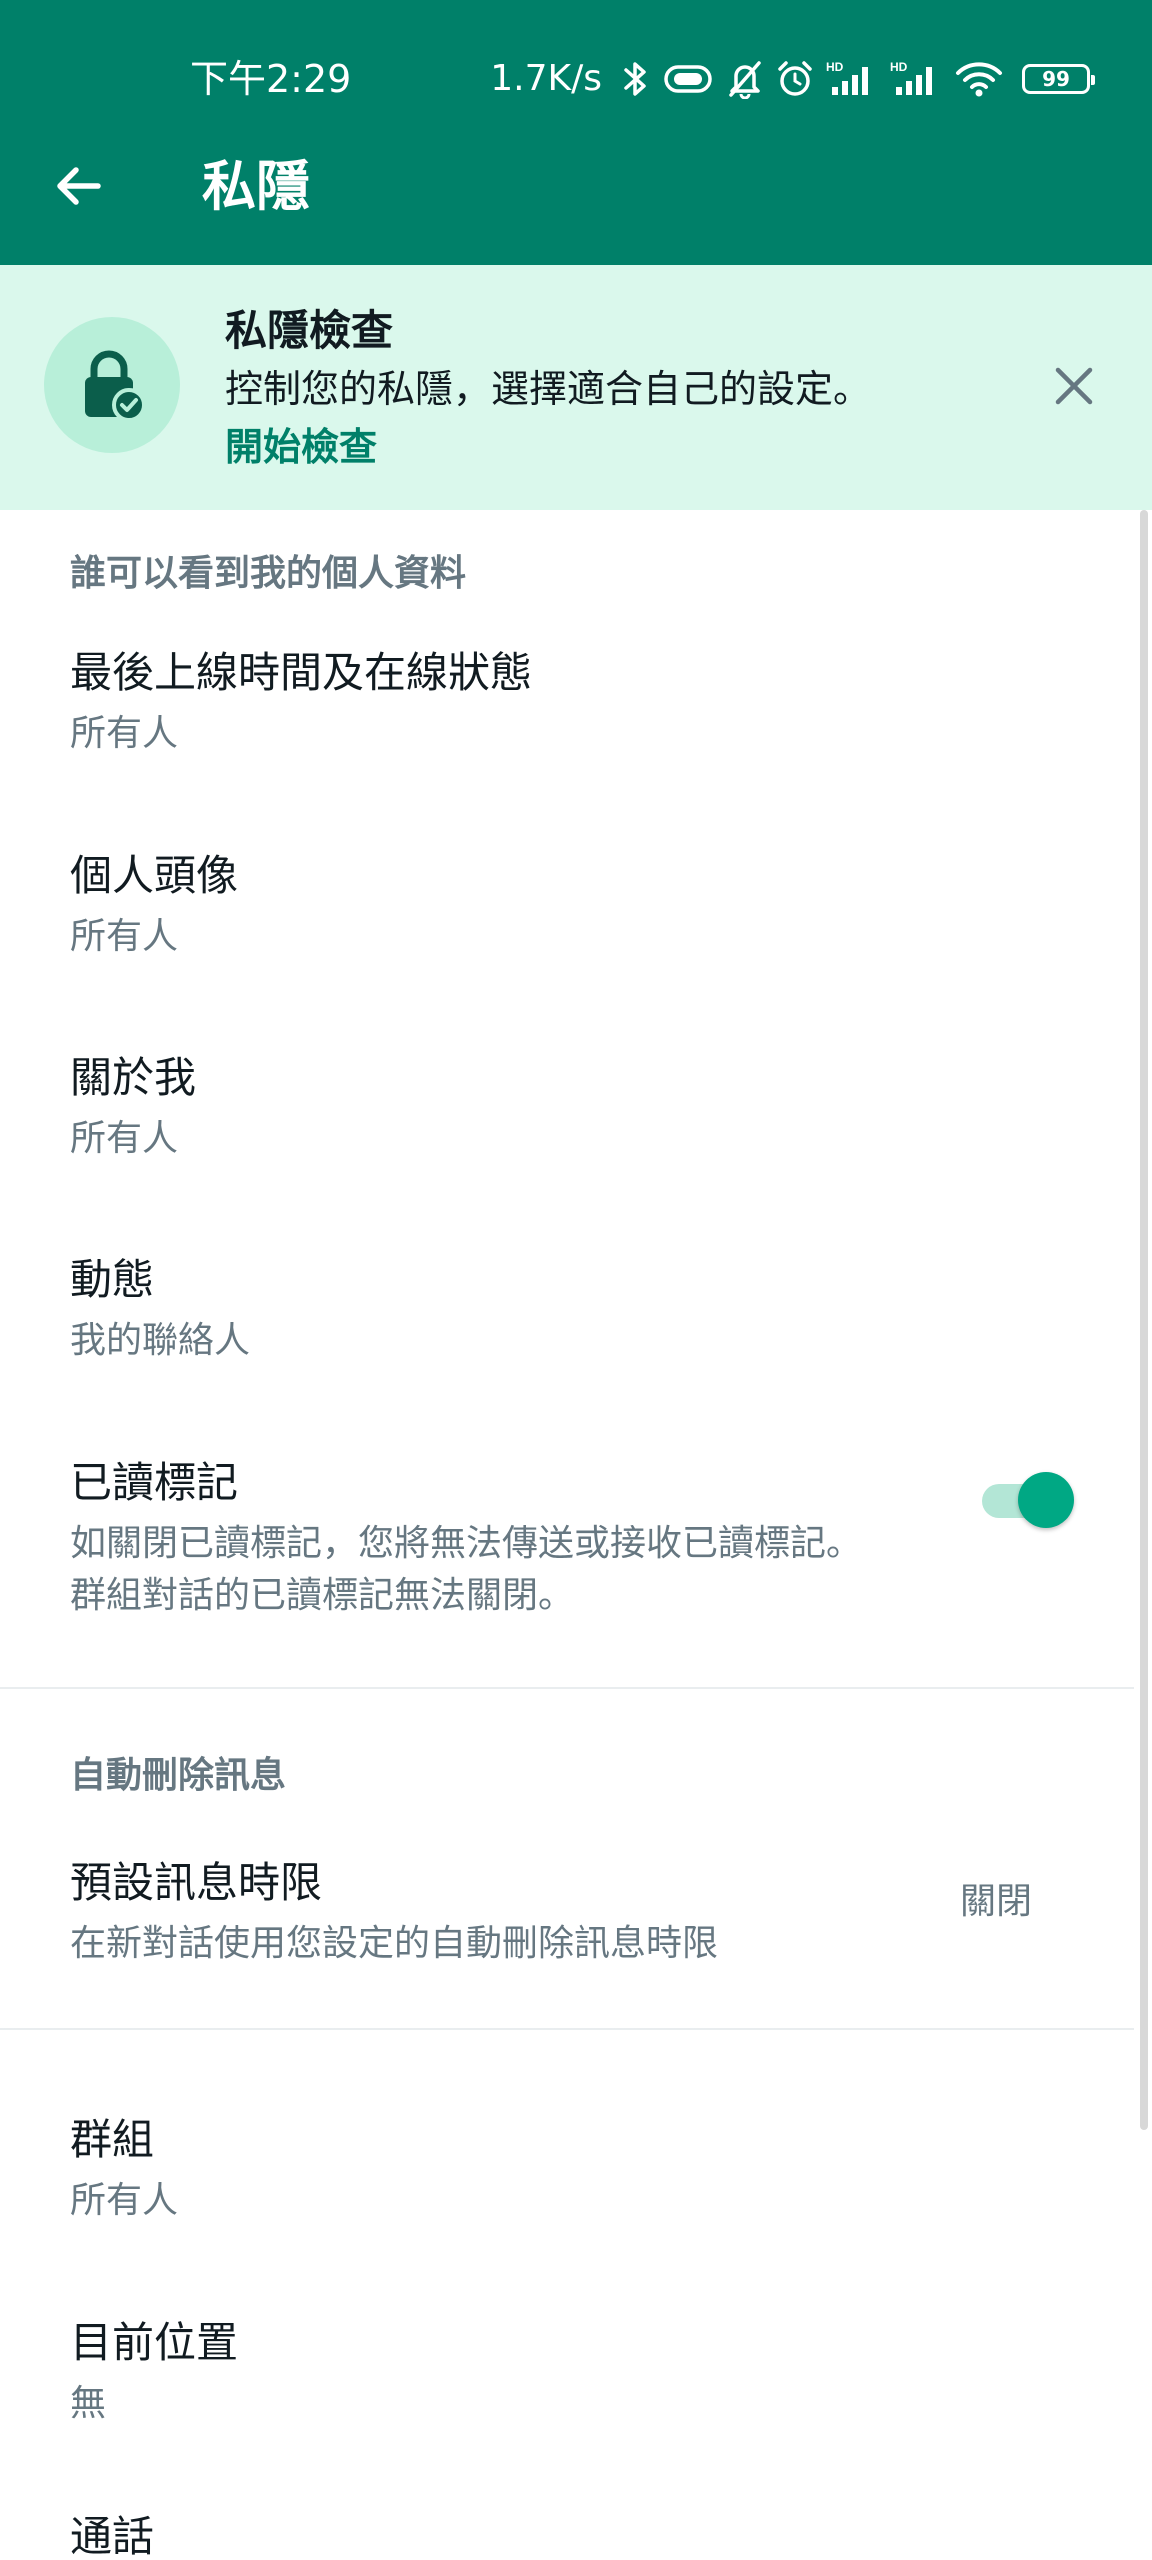 The width and height of the screenshot is (1152, 2560). I want to click on setting-value: 我的聯絡人, so click(160, 1340).